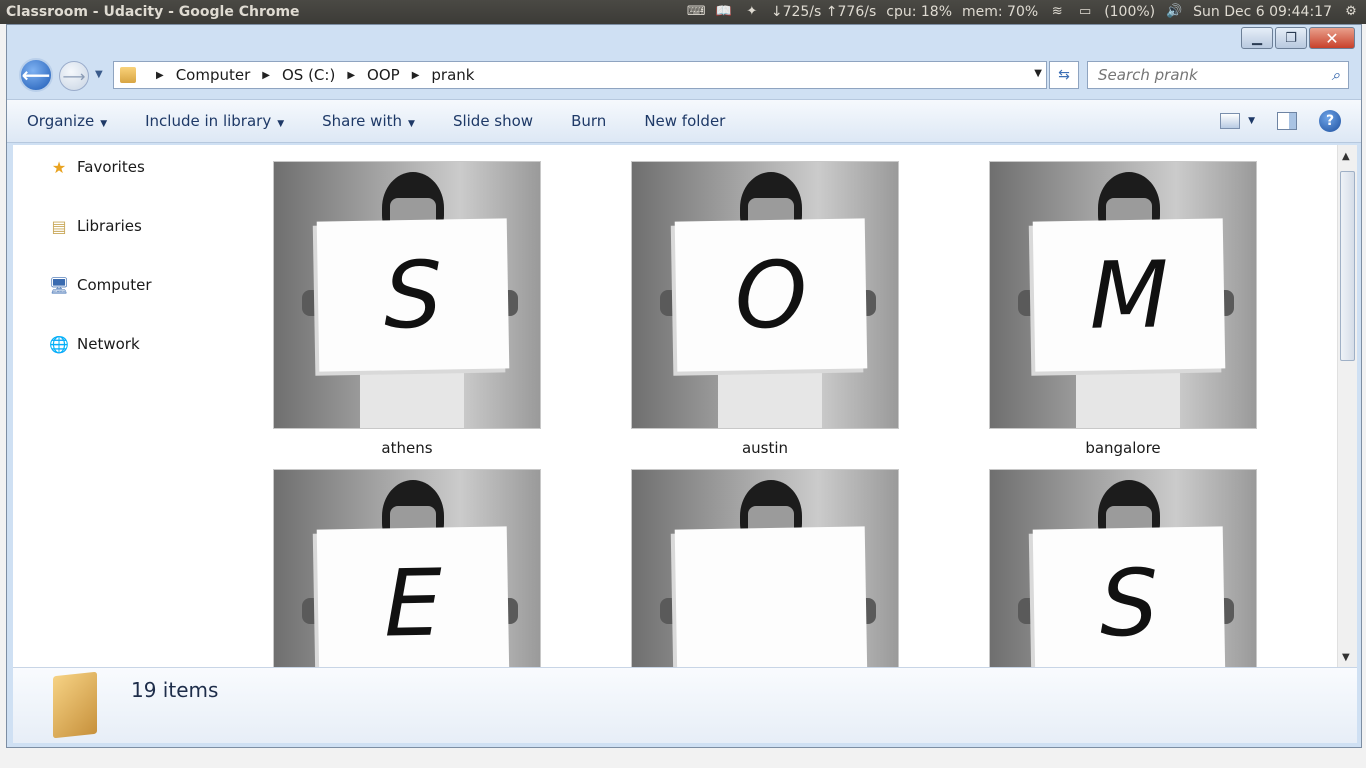  I want to click on organize-button: Organize ▼, so click(67, 121).